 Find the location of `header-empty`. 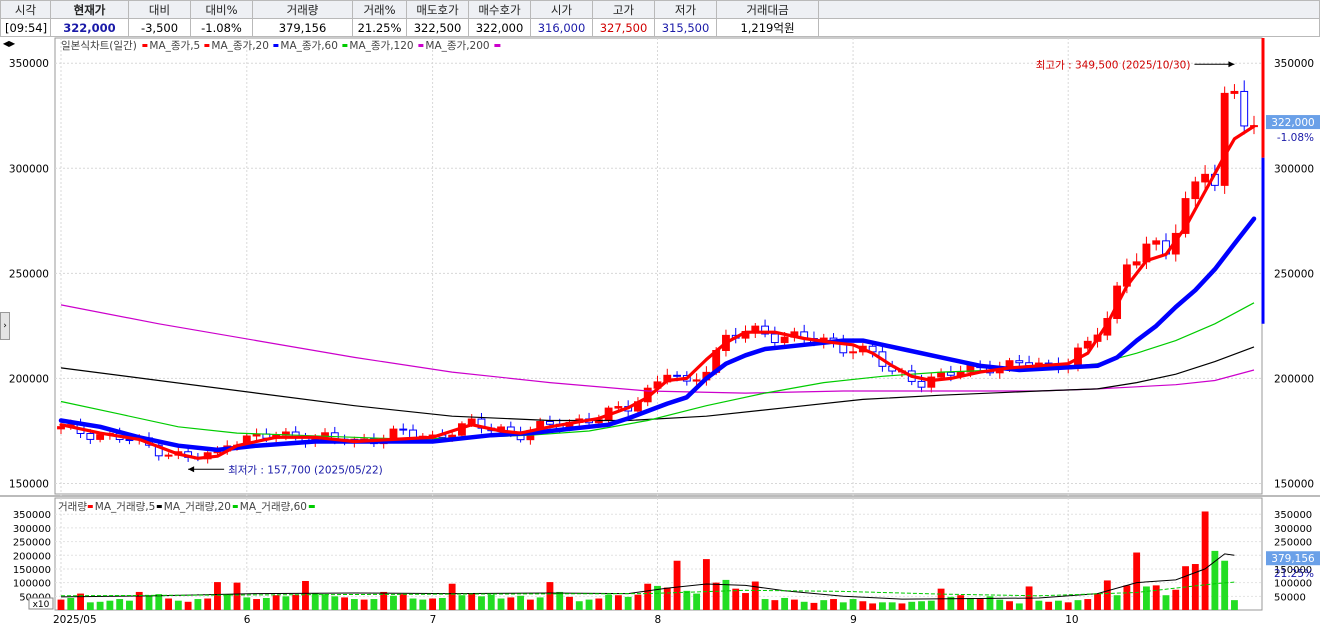

header-empty is located at coordinates (1069, 9).